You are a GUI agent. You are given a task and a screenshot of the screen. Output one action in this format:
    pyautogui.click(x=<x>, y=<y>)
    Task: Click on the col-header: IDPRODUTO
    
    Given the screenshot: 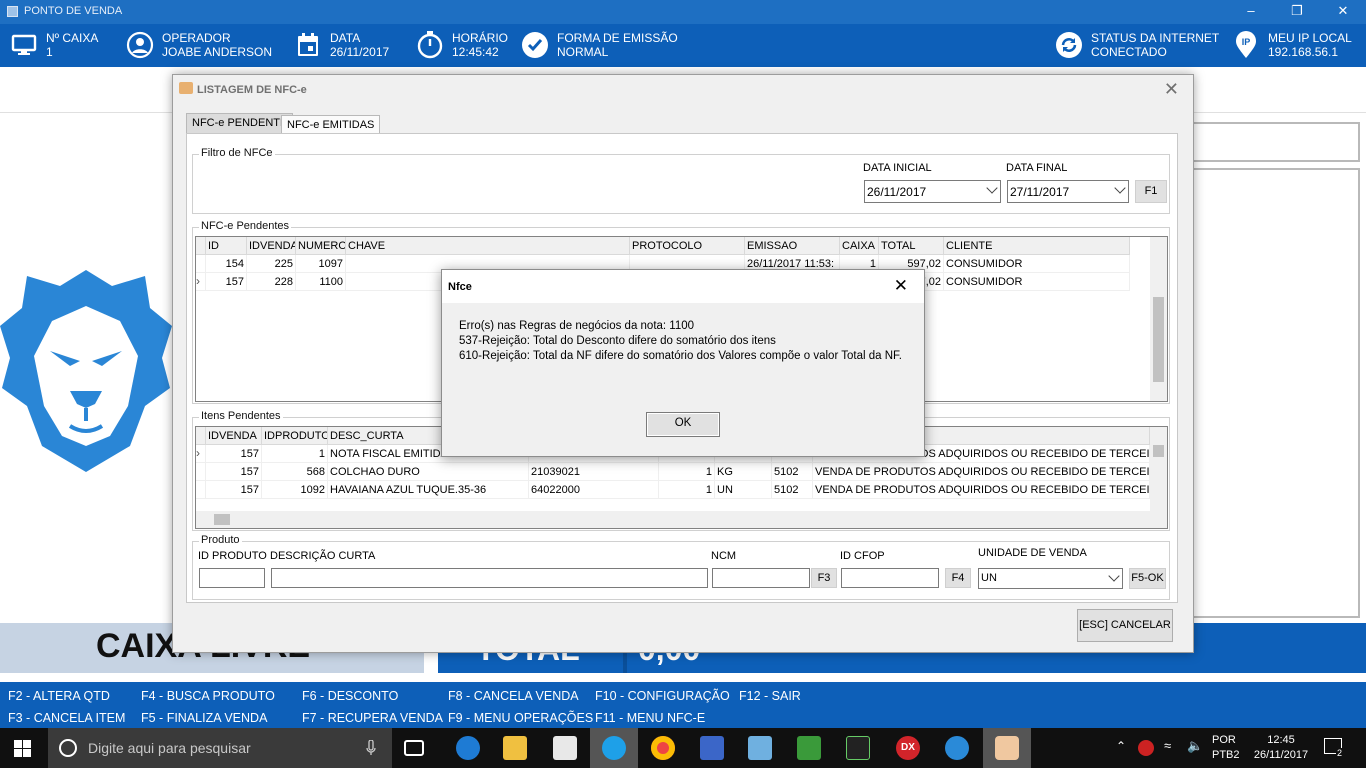 What is the action you would take?
    pyautogui.click(x=295, y=436)
    